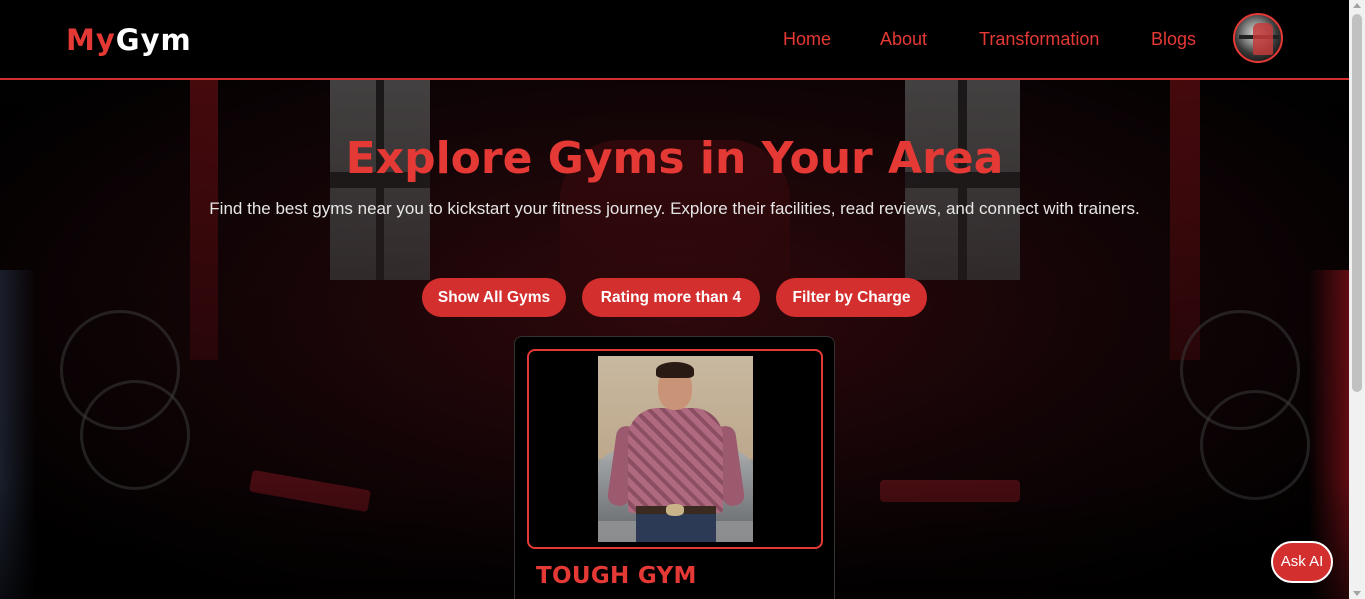  What do you see at coordinates (91, 40) in the screenshot?
I see `logo-my: My` at bounding box center [91, 40].